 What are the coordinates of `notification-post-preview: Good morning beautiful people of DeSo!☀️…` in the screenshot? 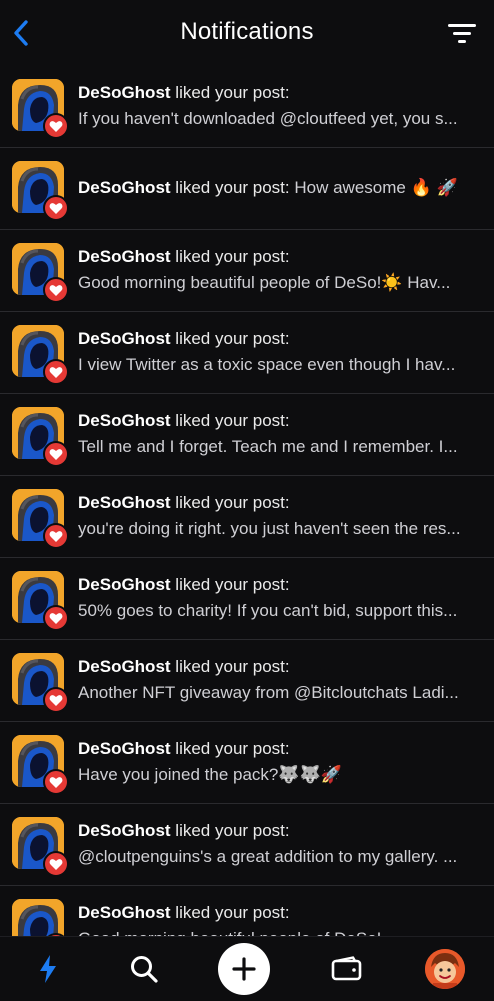 It's located at (264, 282).